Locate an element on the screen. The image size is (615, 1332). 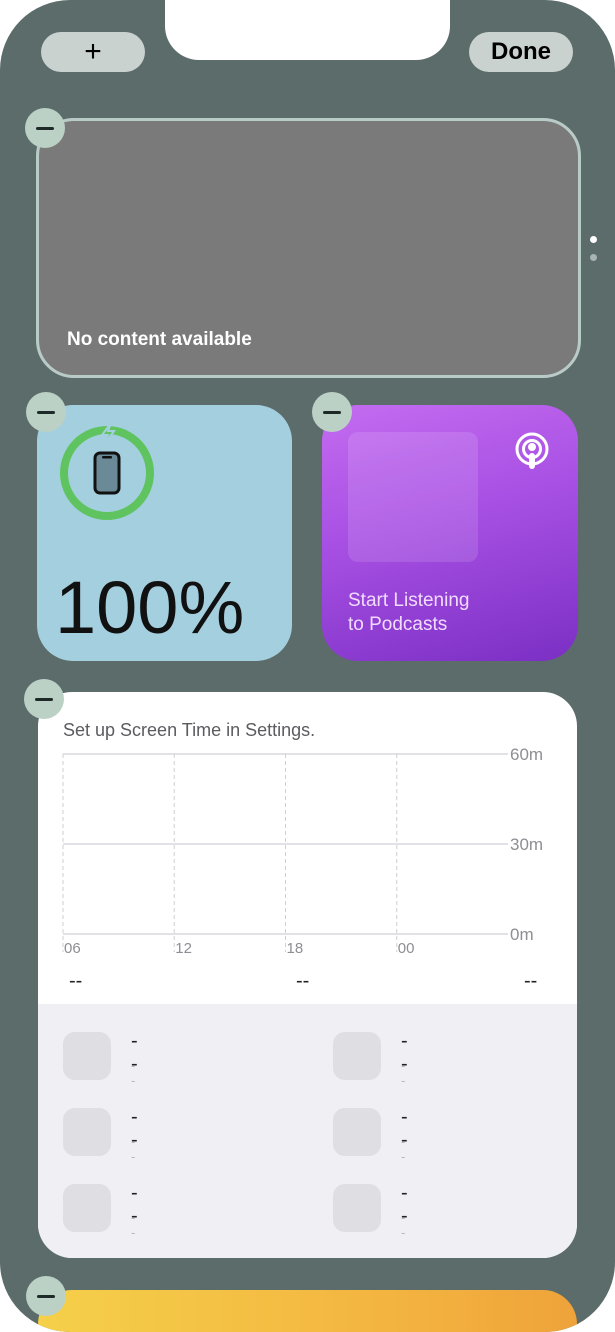
device-notch is located at coordinates (307, 30).